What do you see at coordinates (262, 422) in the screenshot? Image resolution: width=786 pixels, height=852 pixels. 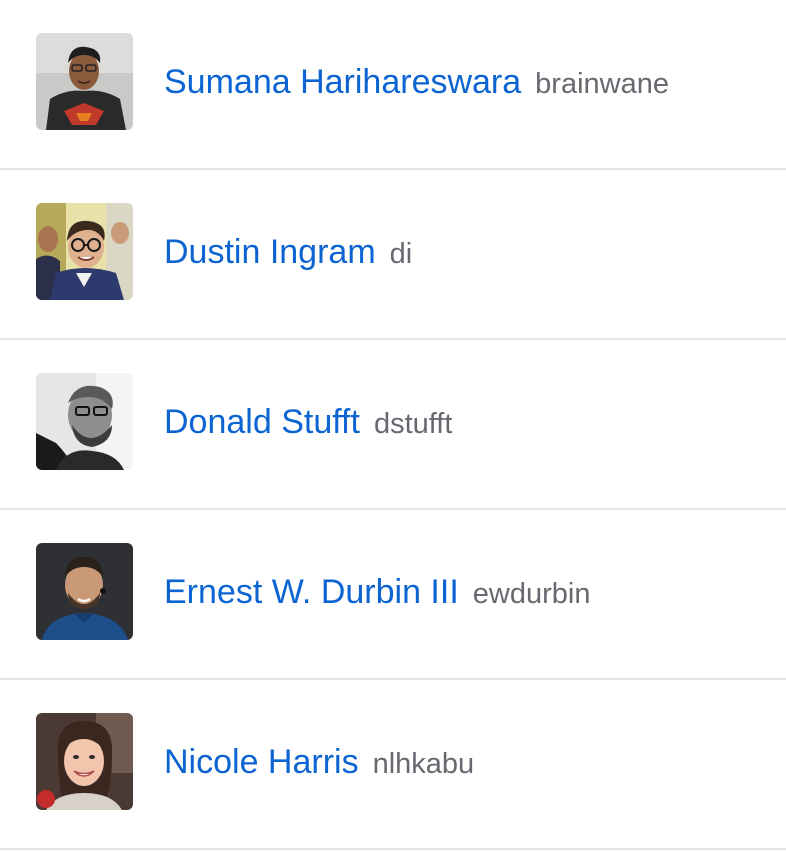 I see `member-name-link: Donald Stufft` at bounding box center [262, 422].